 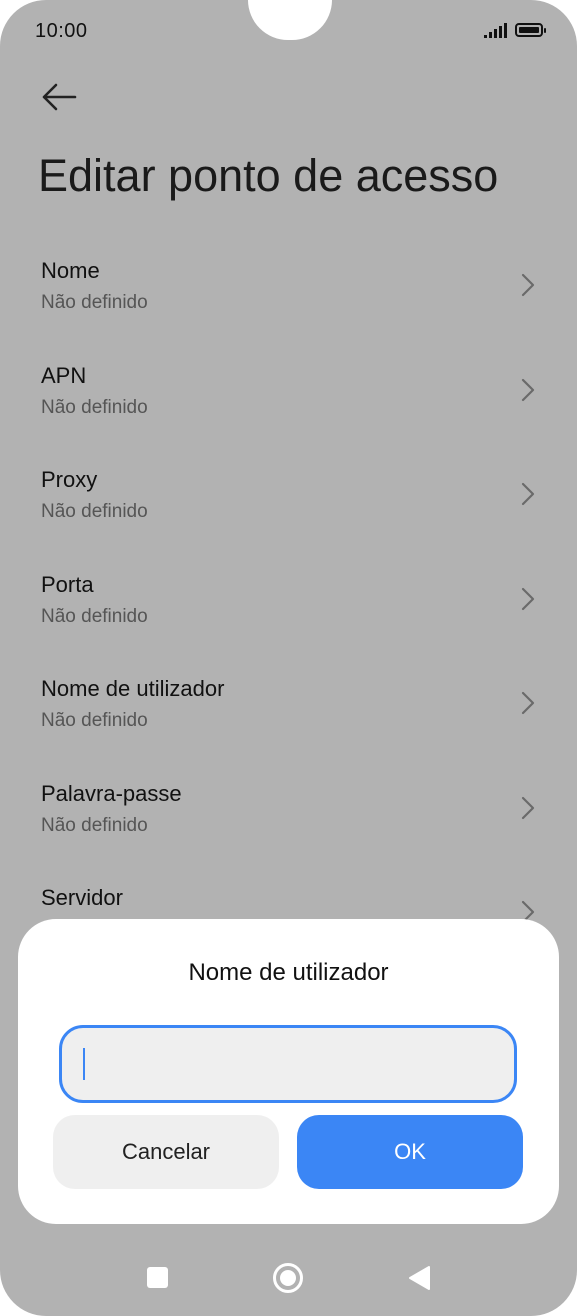 What do you see at coordinates (111, 793) in the screenshot?
I see `item-label: Palavra-passe` at bounding box center [111, 793].